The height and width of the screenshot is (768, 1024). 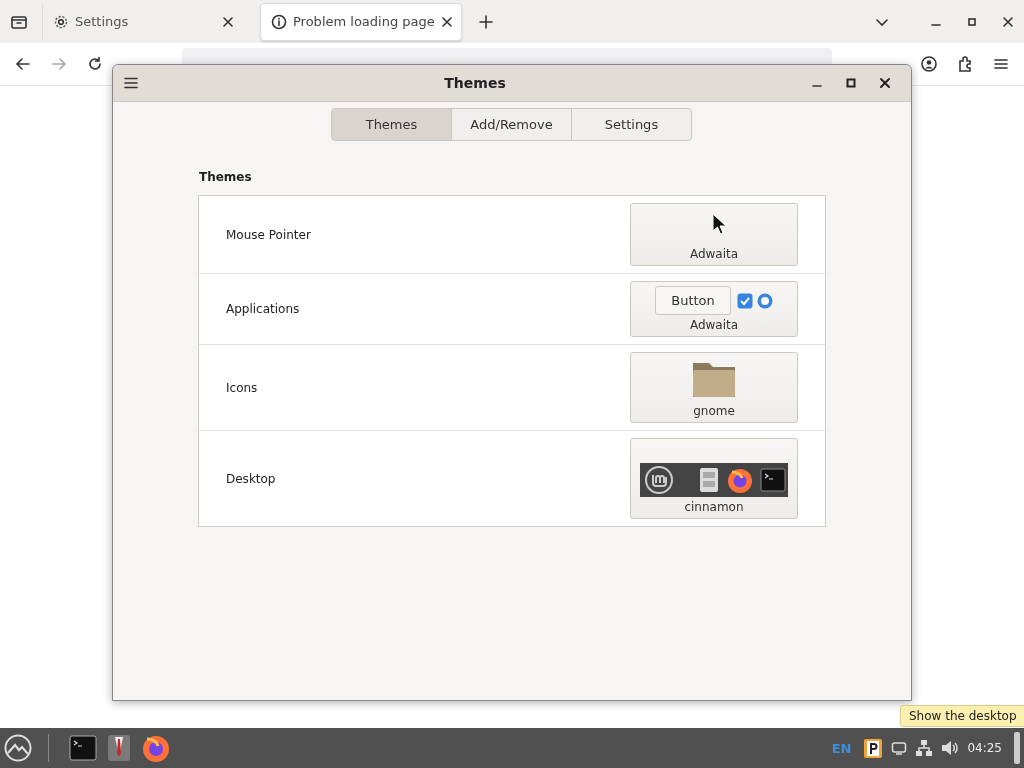 What do you see at coordinates (268, 234) in the screenshot?
I see `setting-label: Mouse Pointer` at bounding box center [268, 234].